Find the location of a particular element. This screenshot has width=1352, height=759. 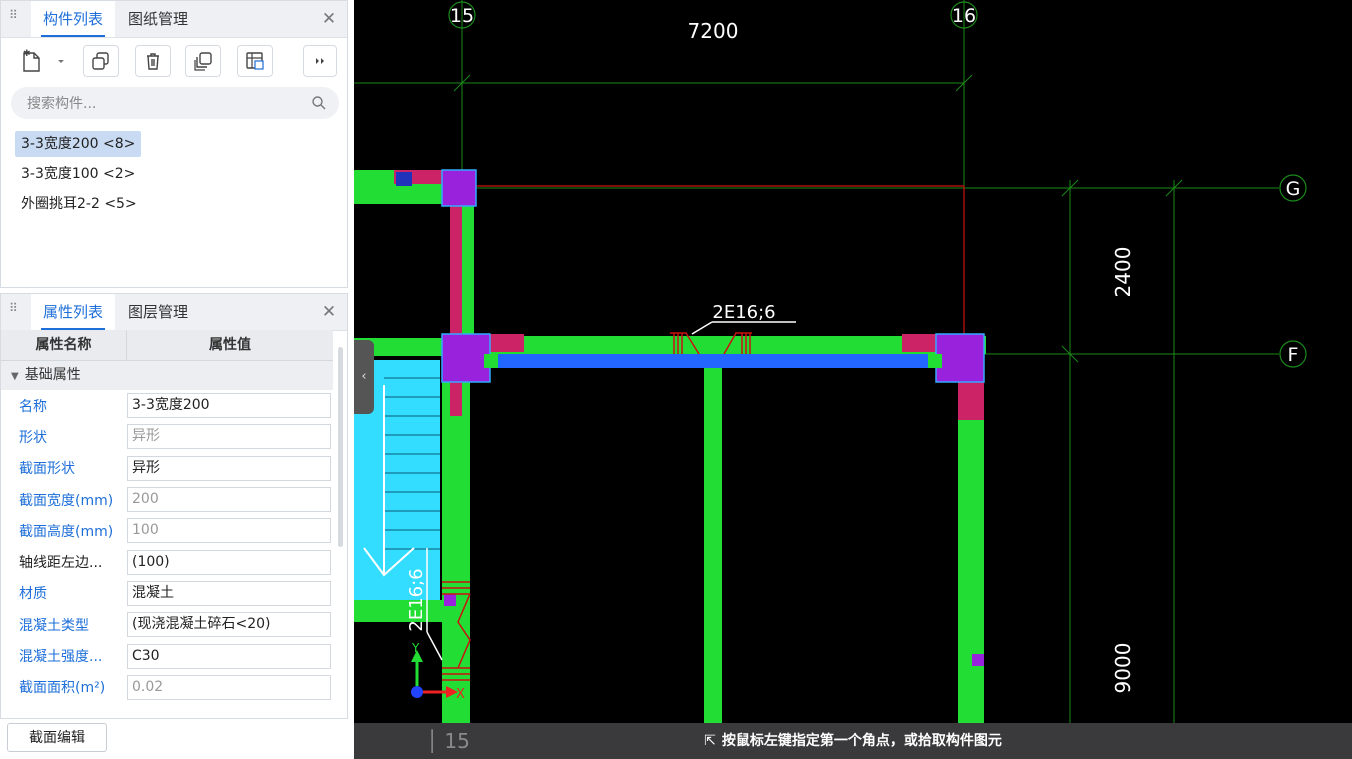

layer-copy-icon is located at coordinates (255, 61).